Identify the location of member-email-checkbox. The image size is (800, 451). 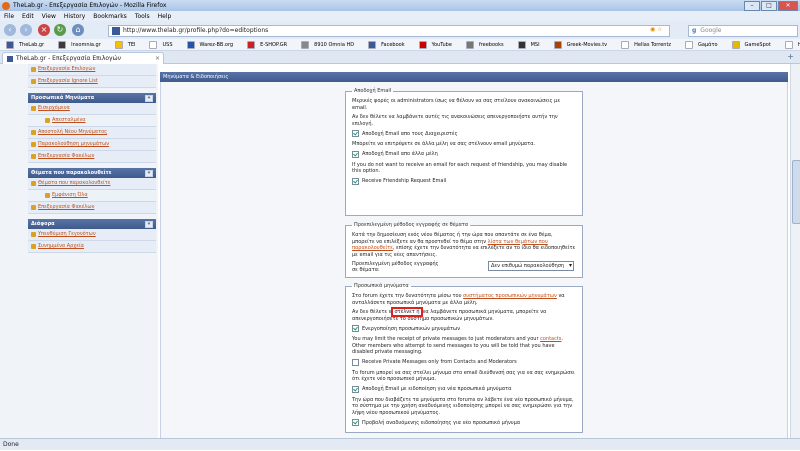
(355, 154).